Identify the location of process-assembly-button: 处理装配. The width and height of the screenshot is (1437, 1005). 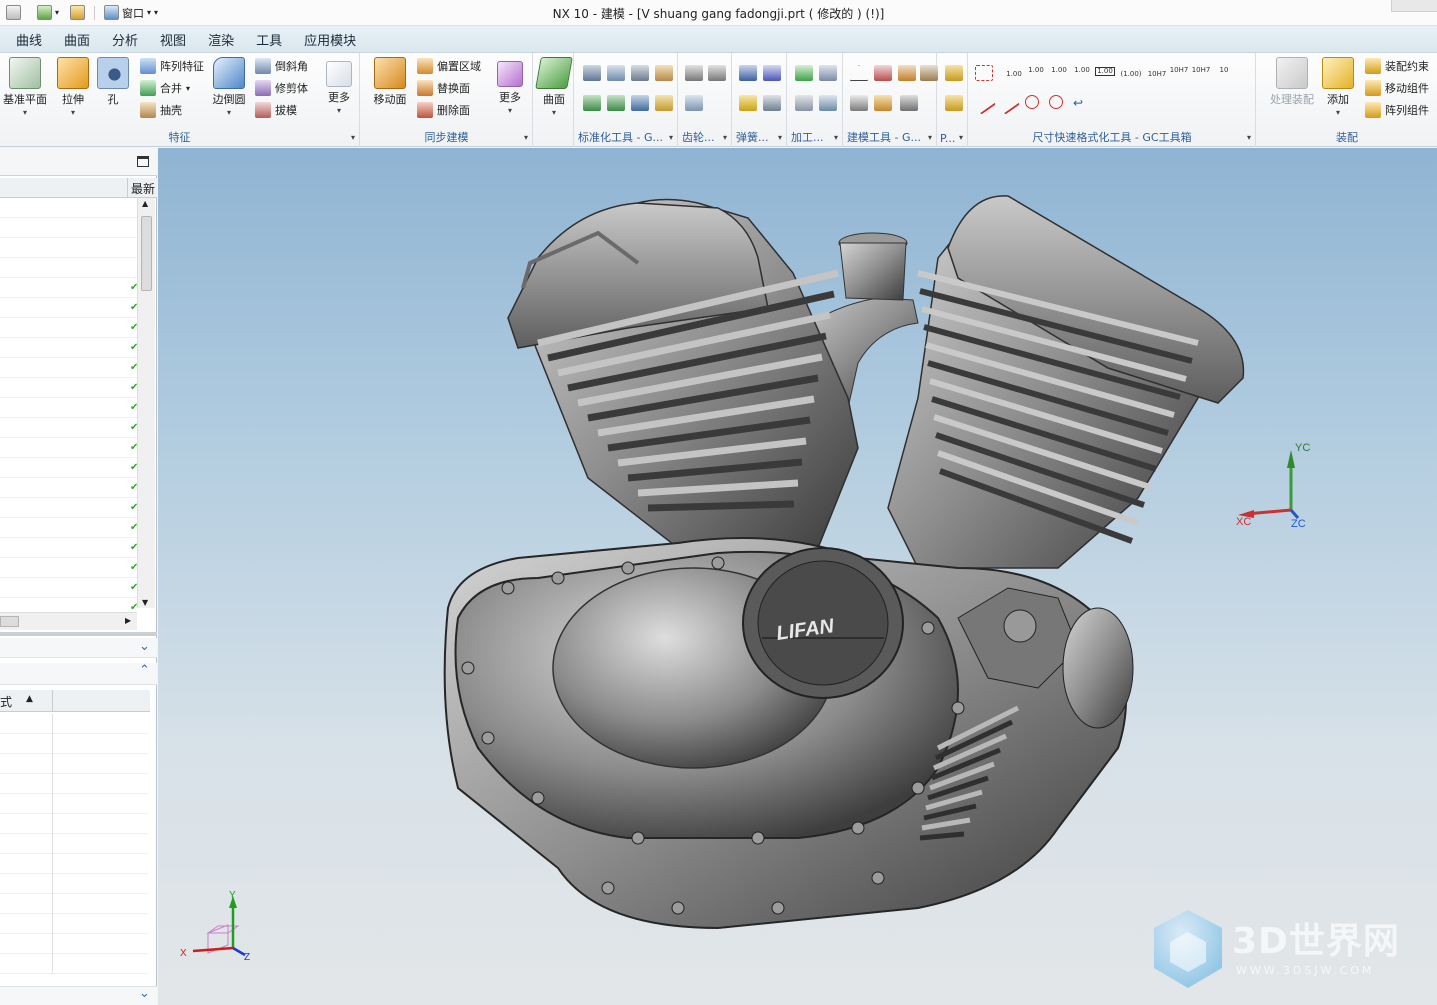
(1292, 82).